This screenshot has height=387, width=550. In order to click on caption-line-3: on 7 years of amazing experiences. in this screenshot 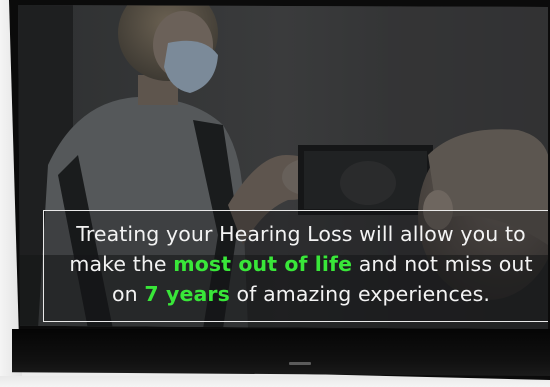, I will do `click(296, 294)`.